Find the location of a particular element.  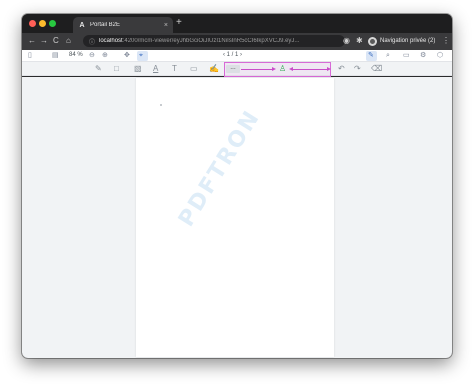

tools-header: ✎ □ ▧ A T ▭ ✍ --- ♙ ↶ ↷ ⌫ is located at coordinates (237, 69).